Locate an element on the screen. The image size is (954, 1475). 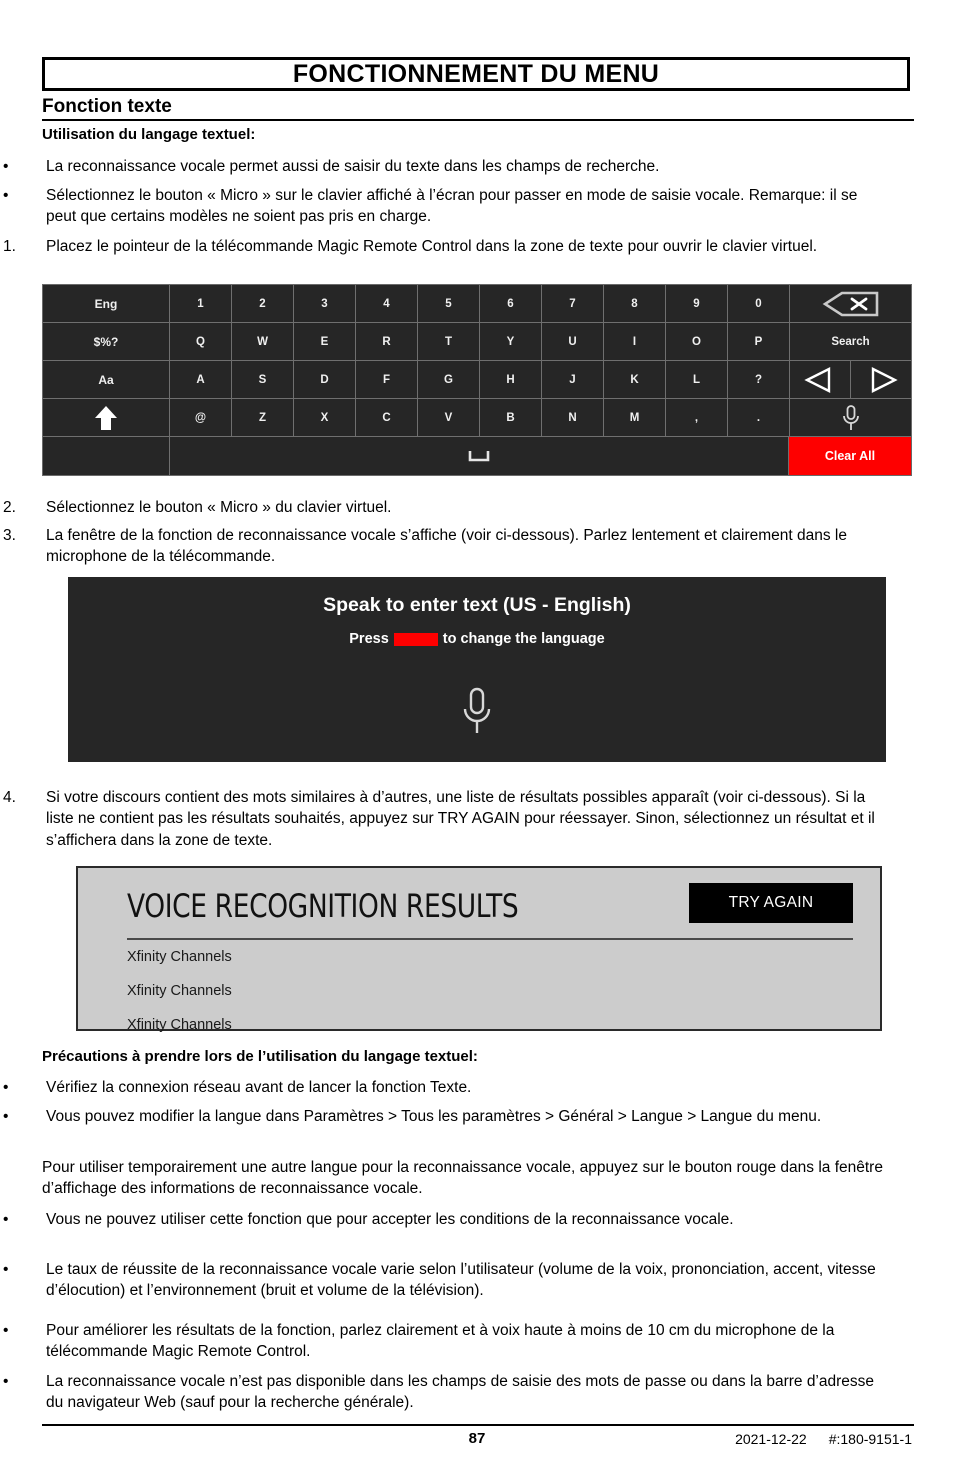
key-clear-all: Clear All is located at coordinates (850, 456).